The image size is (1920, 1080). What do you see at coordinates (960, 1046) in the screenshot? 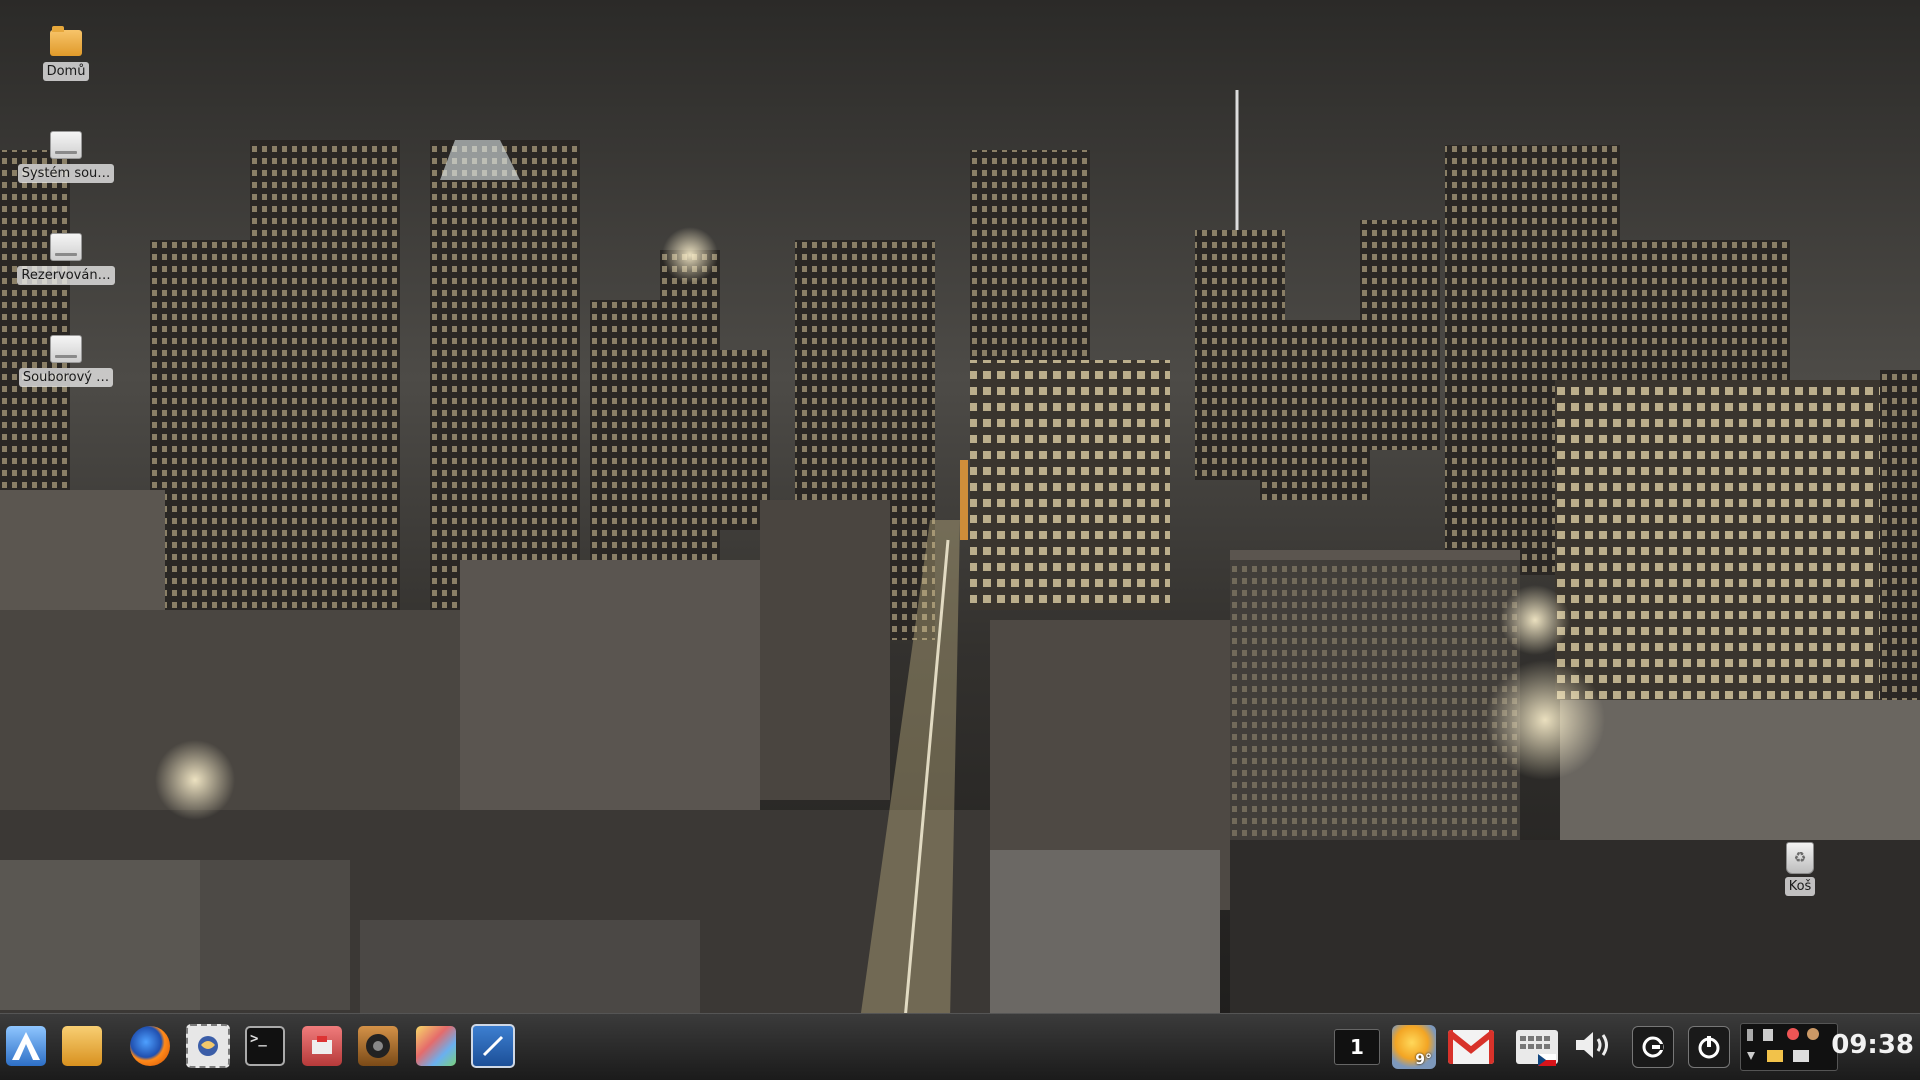
I see `taskbar: >_ 1 9° 09:38` at bounding box center [960, 1046].